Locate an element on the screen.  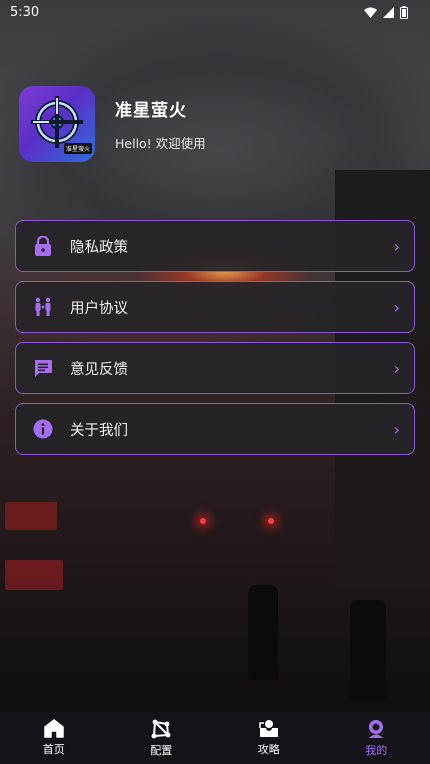
tab-profile: 我的 is located at coordinates (376, 738).